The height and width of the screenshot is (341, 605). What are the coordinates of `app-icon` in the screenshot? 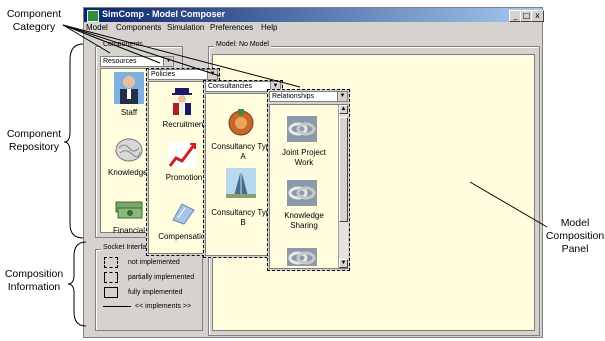 It's located at (93, 16).